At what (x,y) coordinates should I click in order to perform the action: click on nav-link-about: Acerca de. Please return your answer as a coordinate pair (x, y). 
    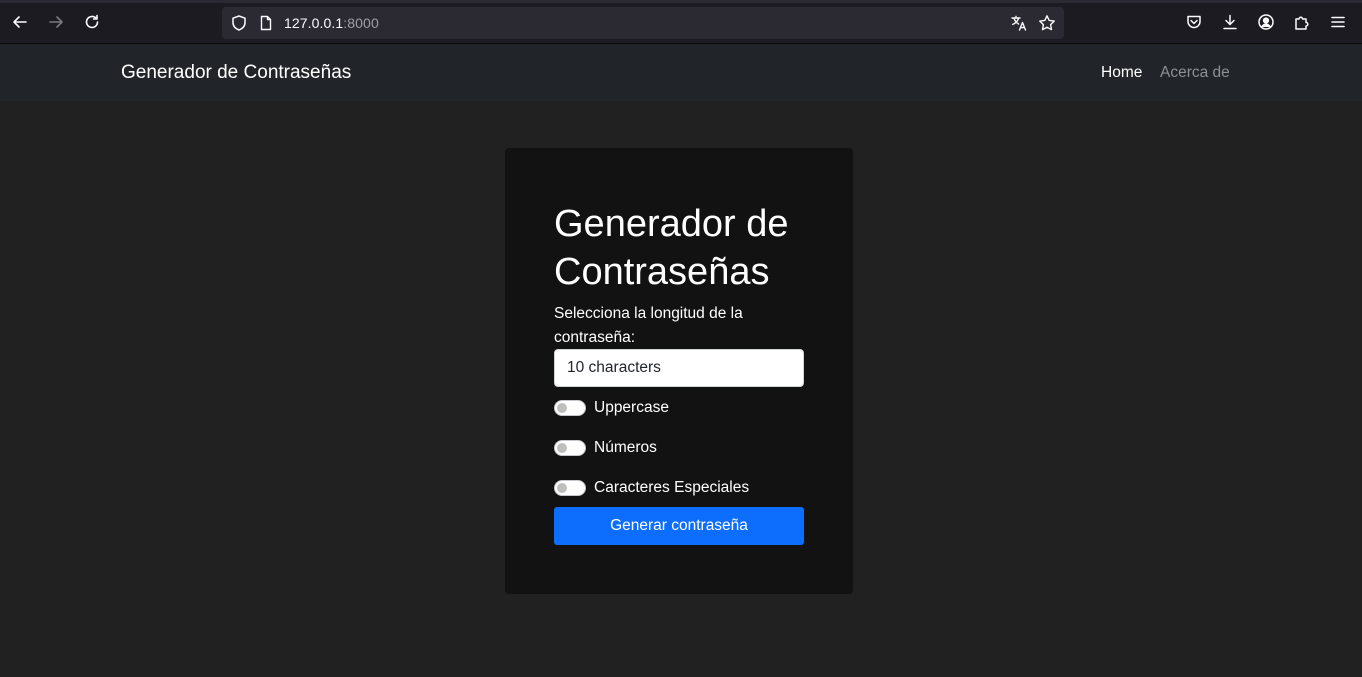
    Looking at the image, I should click on (1195, 73).